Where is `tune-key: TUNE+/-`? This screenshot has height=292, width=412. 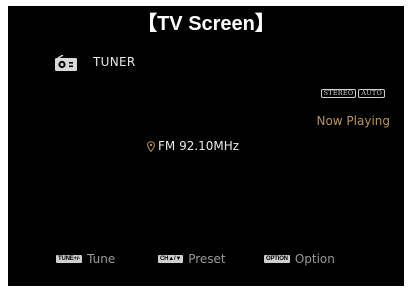 tune-key: TUNE+/- is located at coordinates (69, 259).